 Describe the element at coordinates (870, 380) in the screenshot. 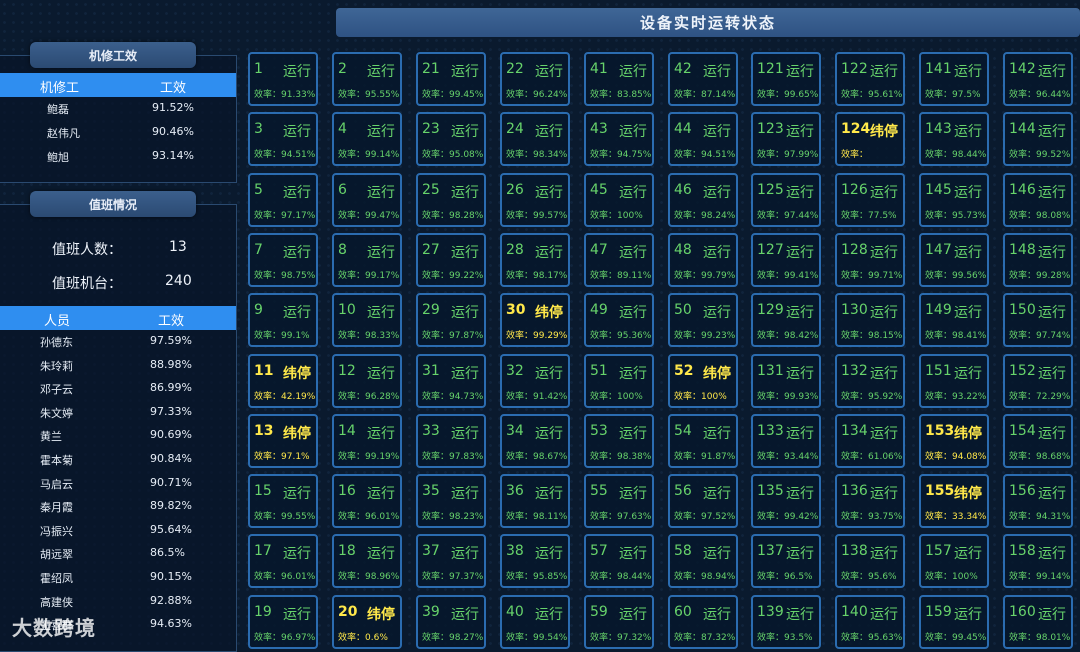

I see `machine-card: 132 运行 效率：95.92%` at that location.